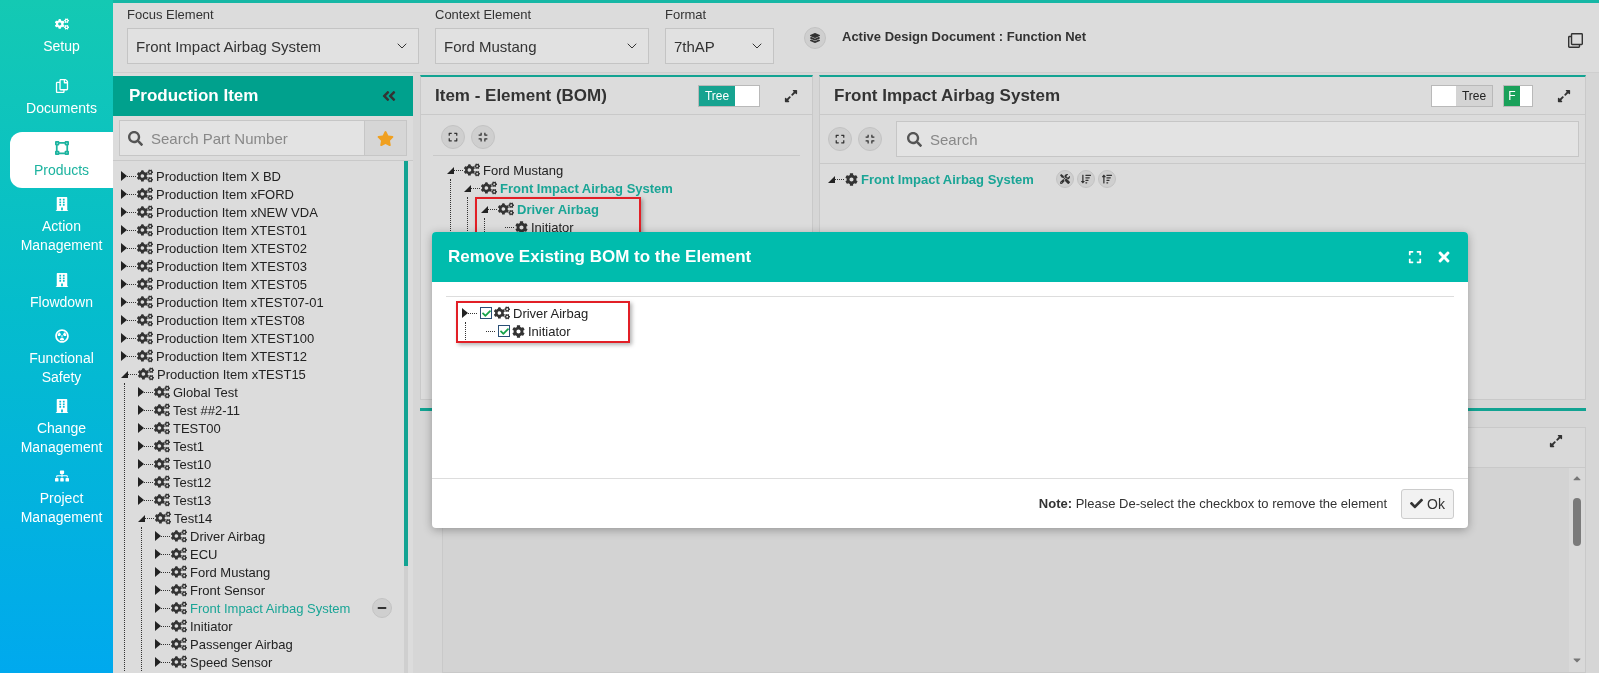 The height and width of the screenshot is (673, 1599). I want to click on building-icon, so click(61, 406).